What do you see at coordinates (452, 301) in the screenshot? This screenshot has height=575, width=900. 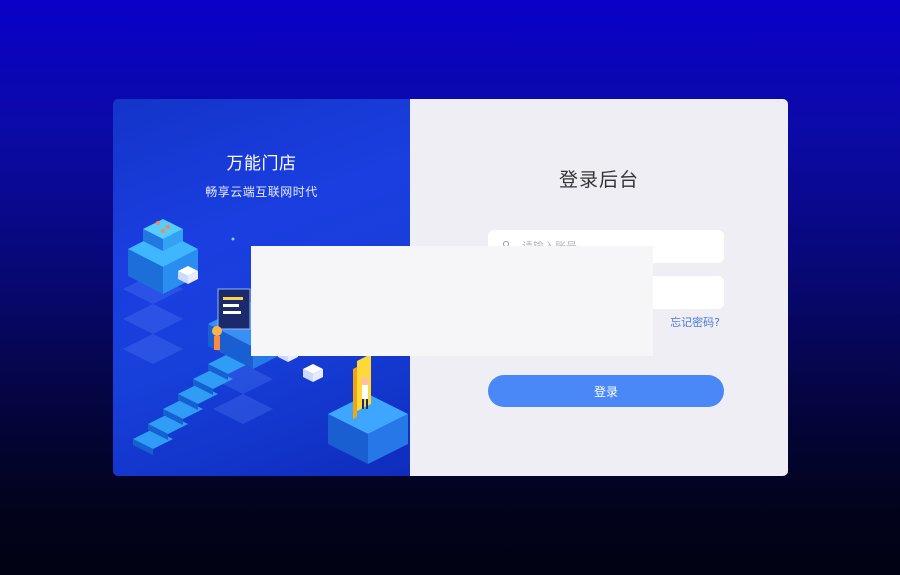 I see `overlay-panel` at bounding box center [452, 301].